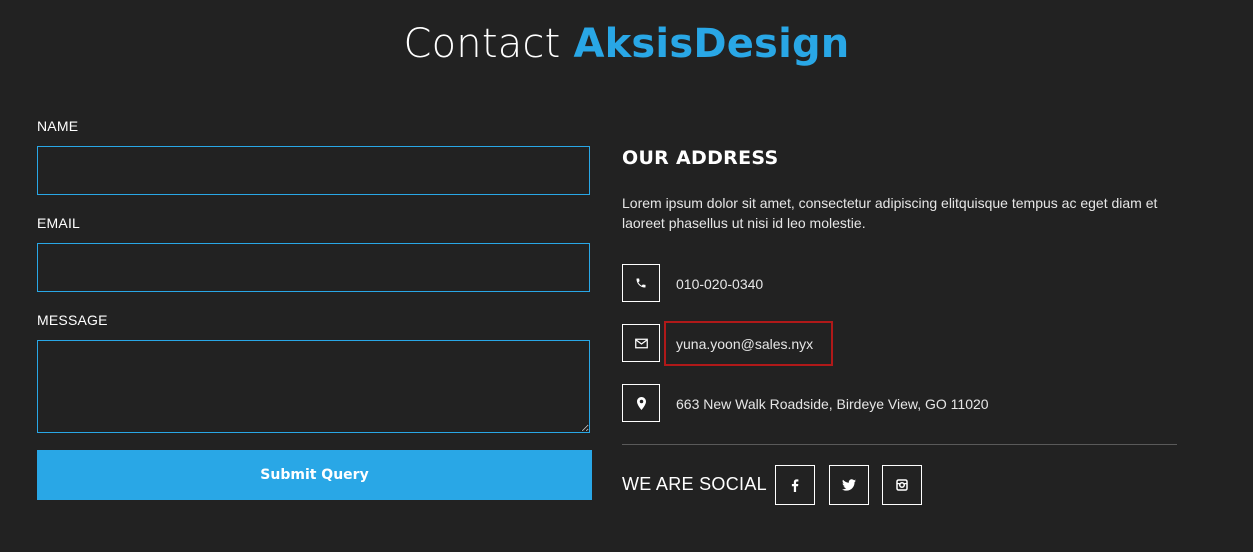  What do you see at coordinates (641, 343) in the screenshot?
I see `envelope-icon` at bounding box center [641, 343].